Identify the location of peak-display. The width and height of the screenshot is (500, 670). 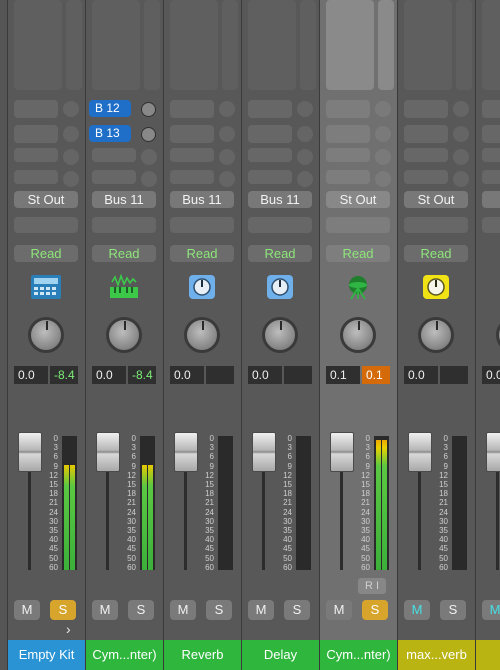
(298, 375).